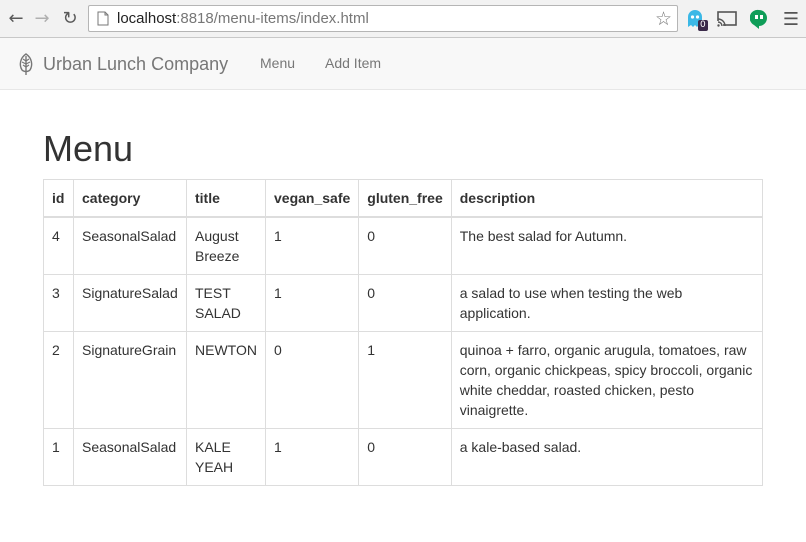 This screenshot has height=542, width=806. I want to click on column-header-id: id, so click(58, 198).